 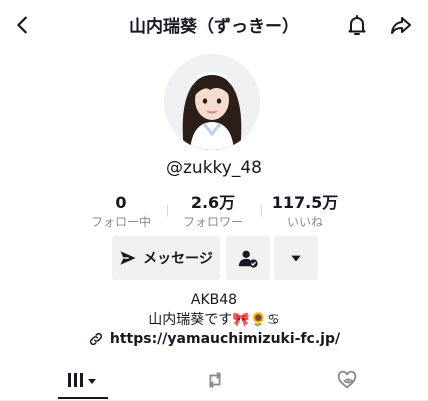 I want to click on back-button, so click(x=23, y=25).